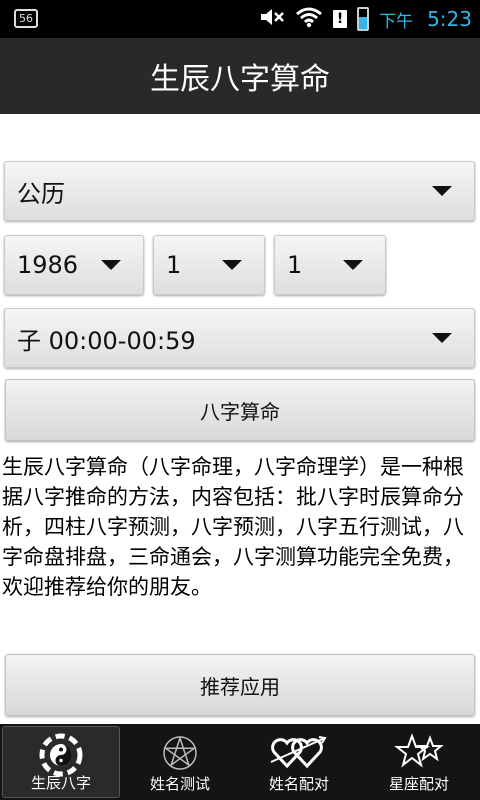  Describe the element at coordinates (239, 338) in the screenshot. I see `hour-period-select: 子 00:00-00:59` at that location.